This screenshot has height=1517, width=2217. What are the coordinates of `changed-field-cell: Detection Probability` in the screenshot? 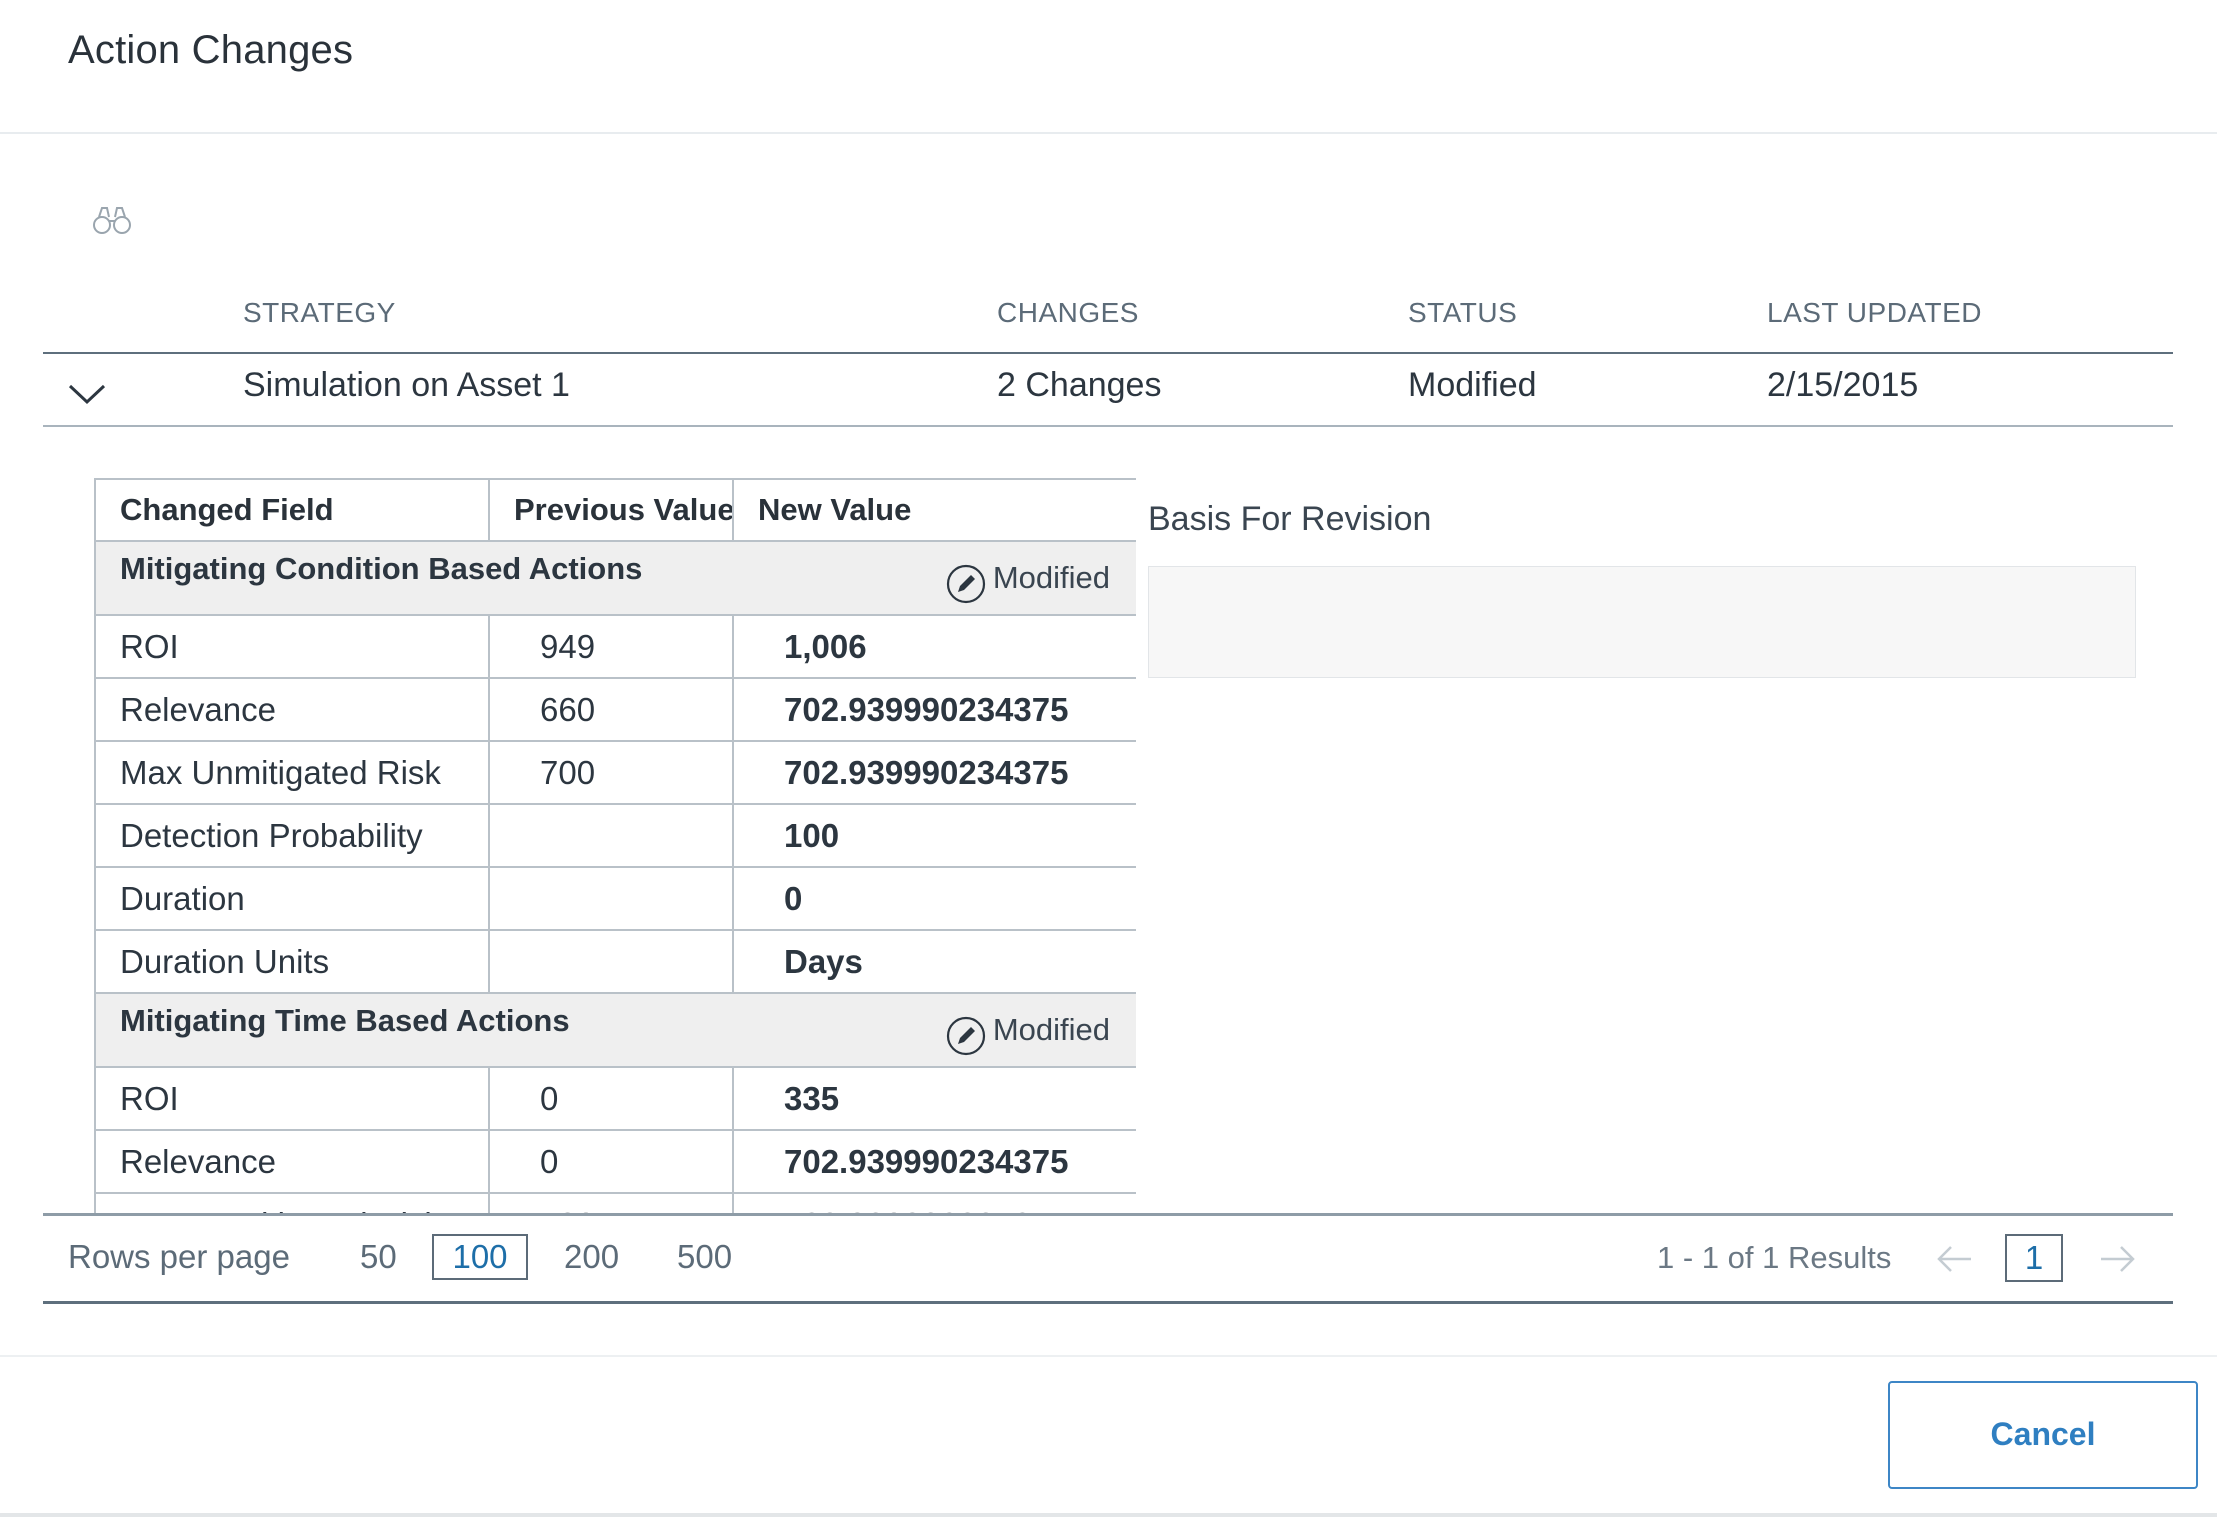 It's located at (292, 835).